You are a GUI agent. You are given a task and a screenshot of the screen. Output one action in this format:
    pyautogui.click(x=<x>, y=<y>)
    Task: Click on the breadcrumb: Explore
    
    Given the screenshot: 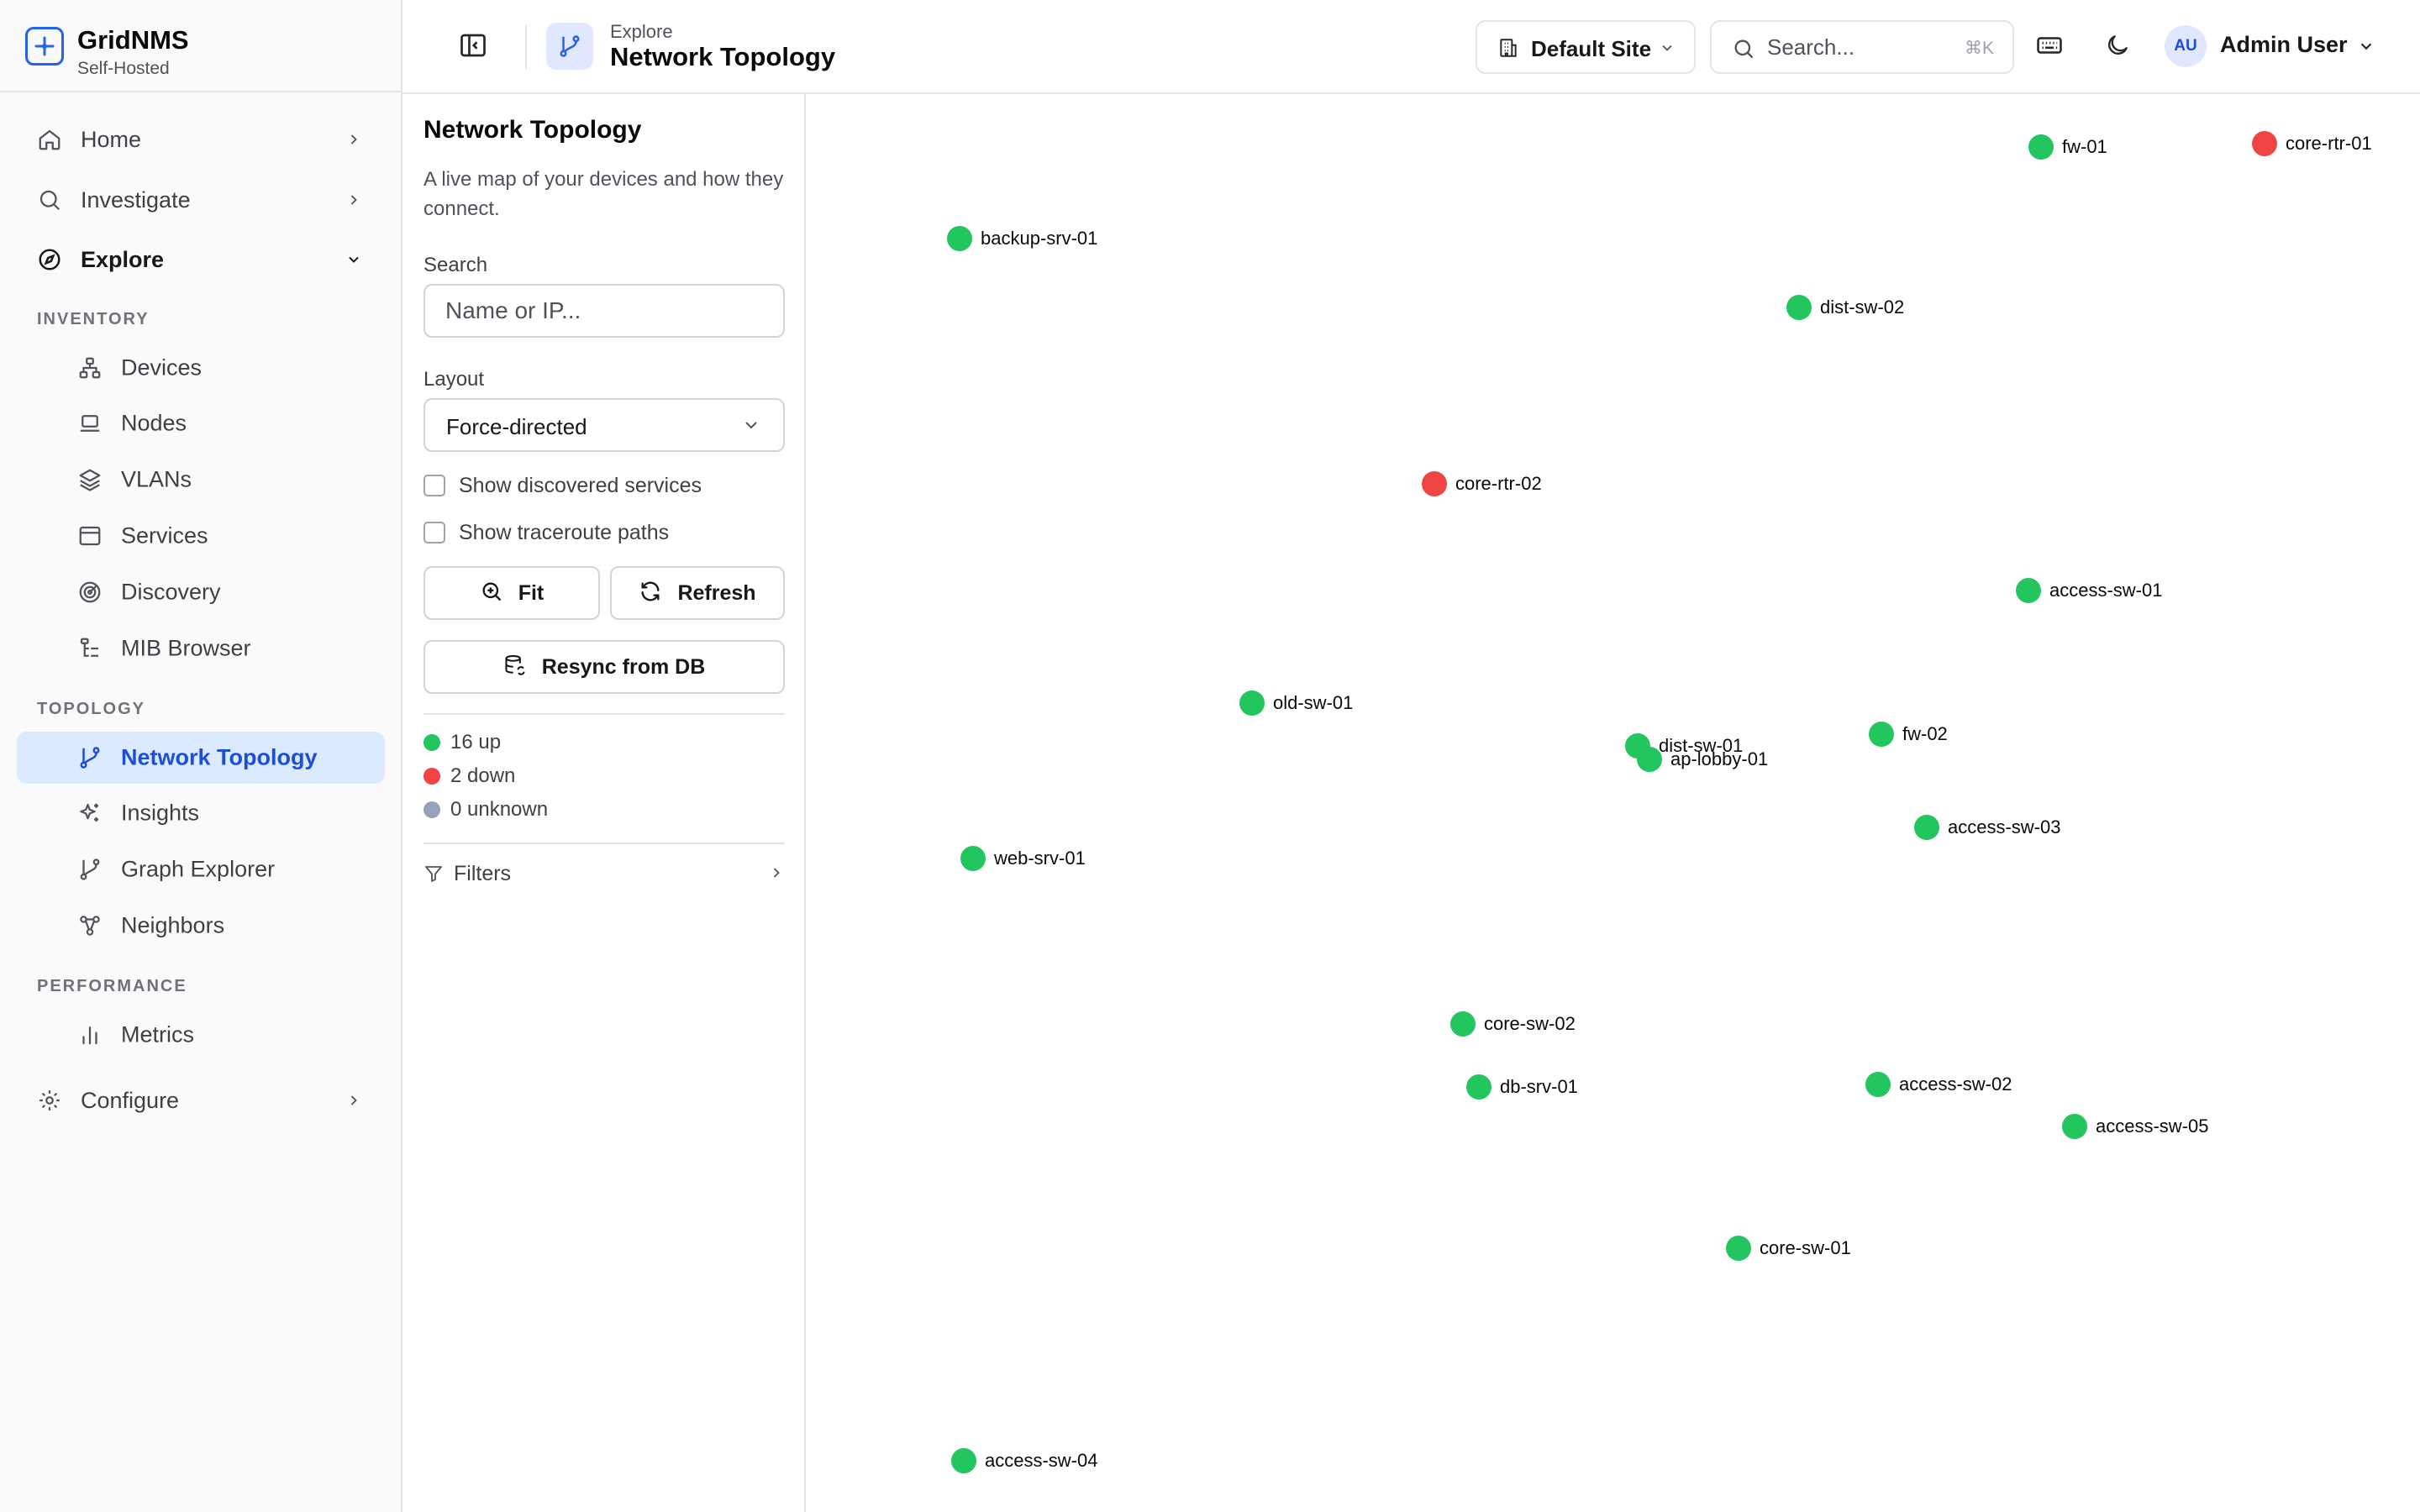 What is the action you would take?
    pyautogui.click(x=642, y=32)
    